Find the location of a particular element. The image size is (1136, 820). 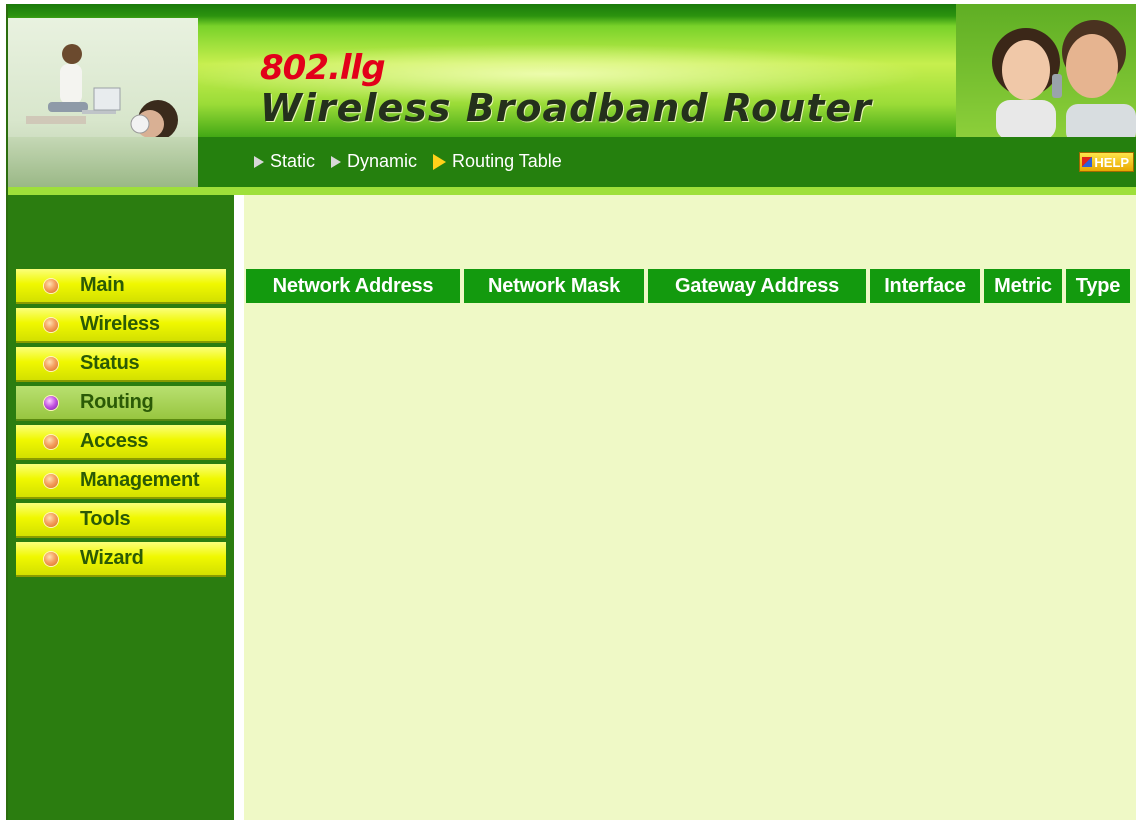

sidebar-item-label: Tools is located at coordinates (105, 519).